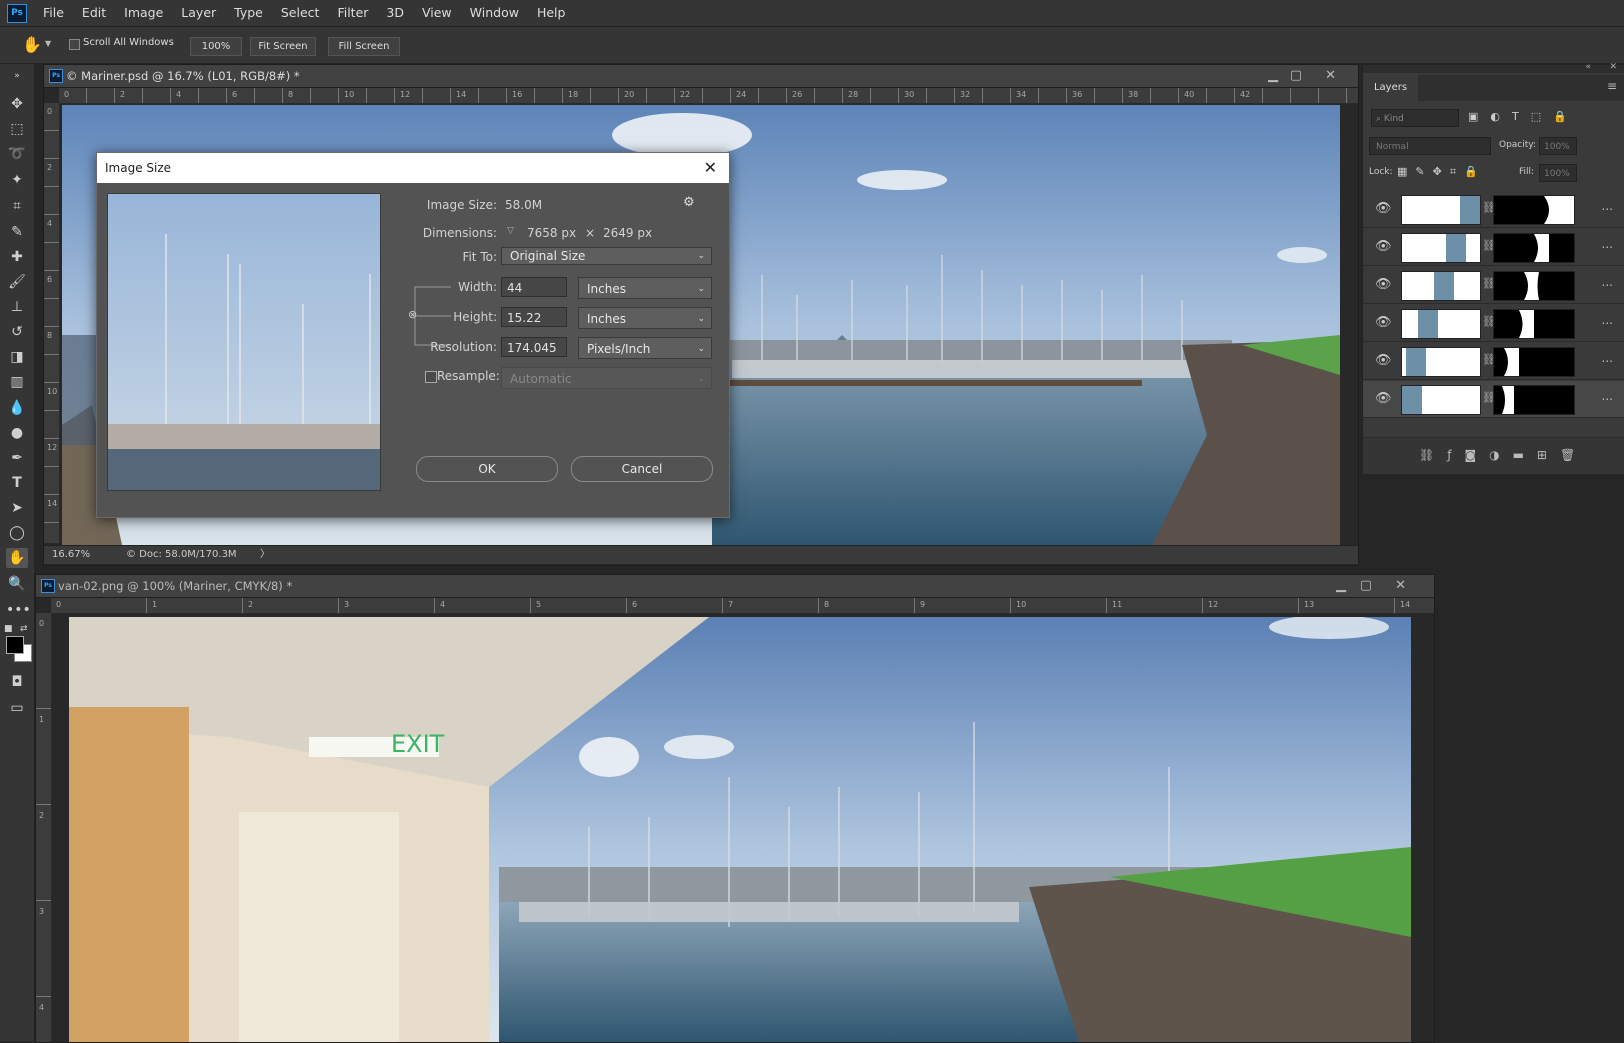  What do you see at coordinates (17, 257) in the screenshot?
I see `healing-brush-tool-icon: ✚` at bounding box center [17, 257].